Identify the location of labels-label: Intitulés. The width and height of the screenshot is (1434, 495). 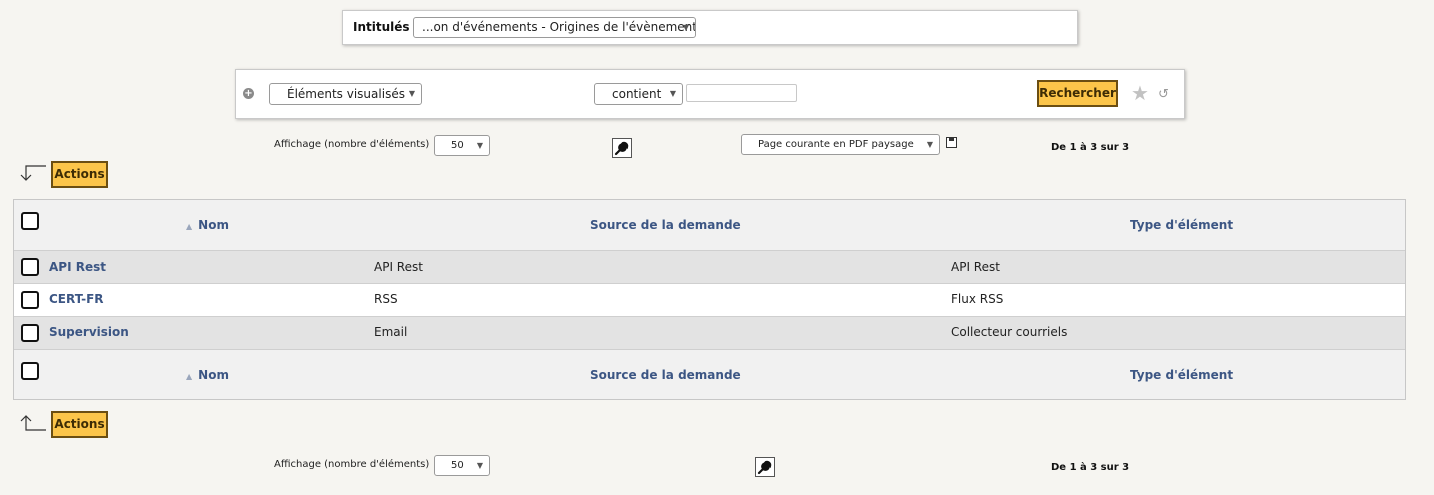
(381, 27).